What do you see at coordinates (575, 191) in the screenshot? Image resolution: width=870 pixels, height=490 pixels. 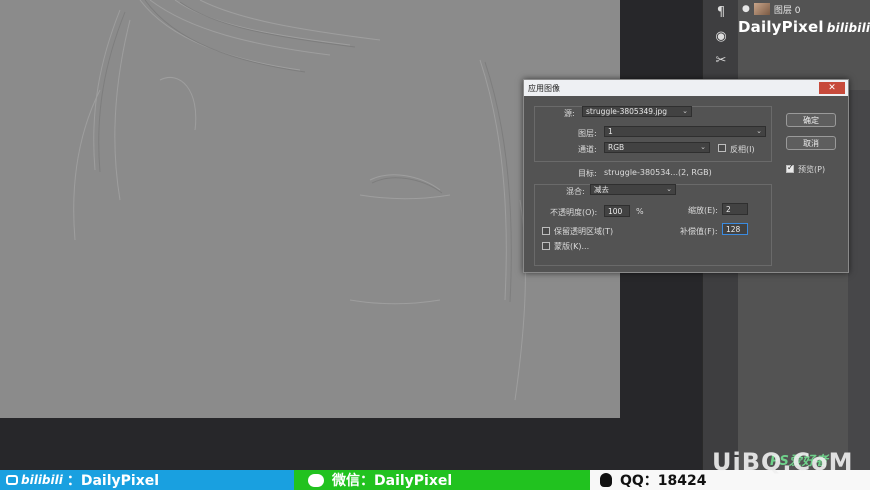 I see `blending-label: 混合:` at bounding box center [575, 191].